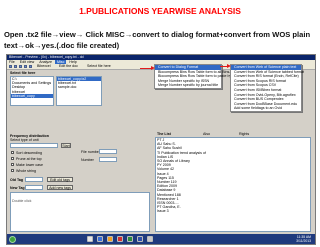 This screenshot has height=247, width=320. Describe the element at coordinates (130, 239) in the screenshot. I see `excel-icon` at that location.